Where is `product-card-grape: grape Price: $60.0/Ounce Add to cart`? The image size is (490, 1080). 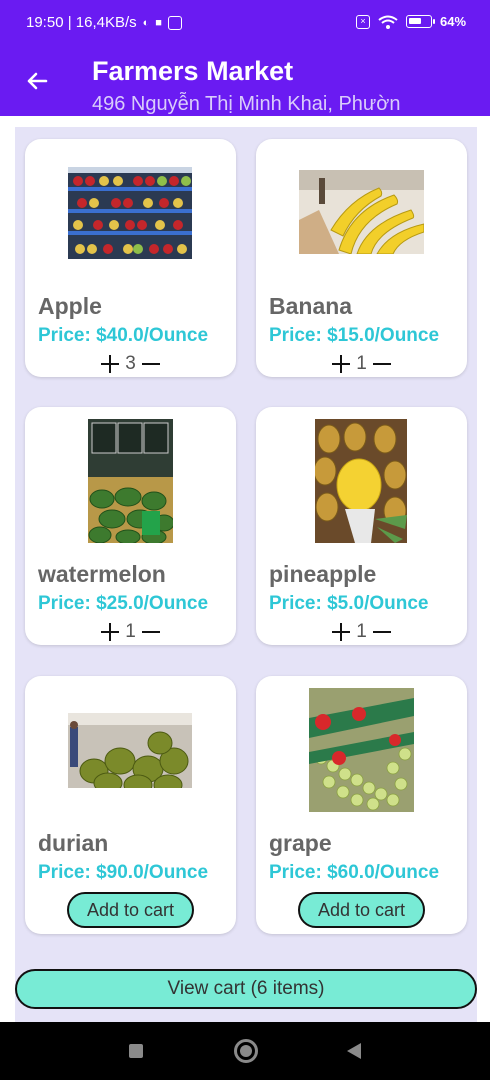 product-card-grape: grape Price: $60.0/Ounce Add to cart is located at coordinates (361, 805).